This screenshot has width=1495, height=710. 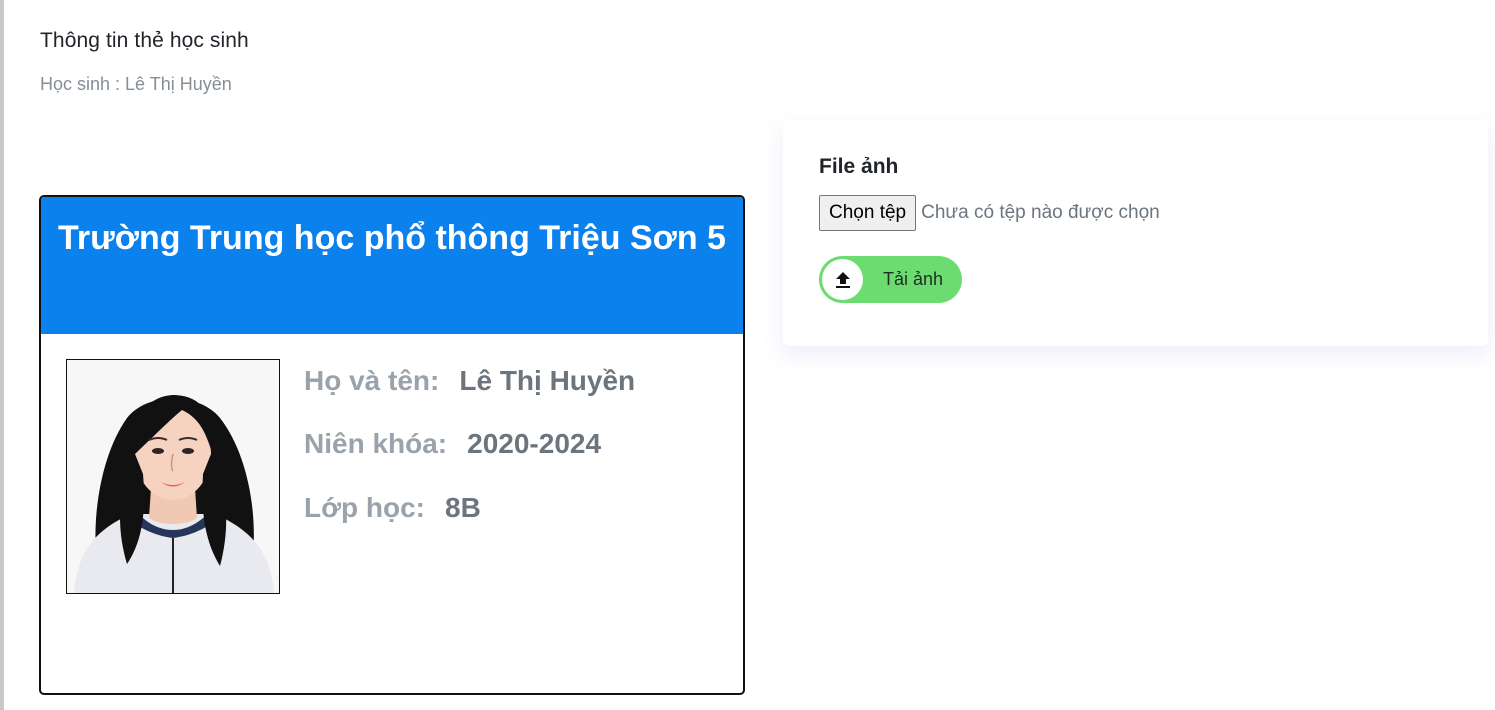 What do you see at coordinates (859, 166) in the screenshot?
I see `file-image-title: File ảnh` at bounding box center [859, 166].